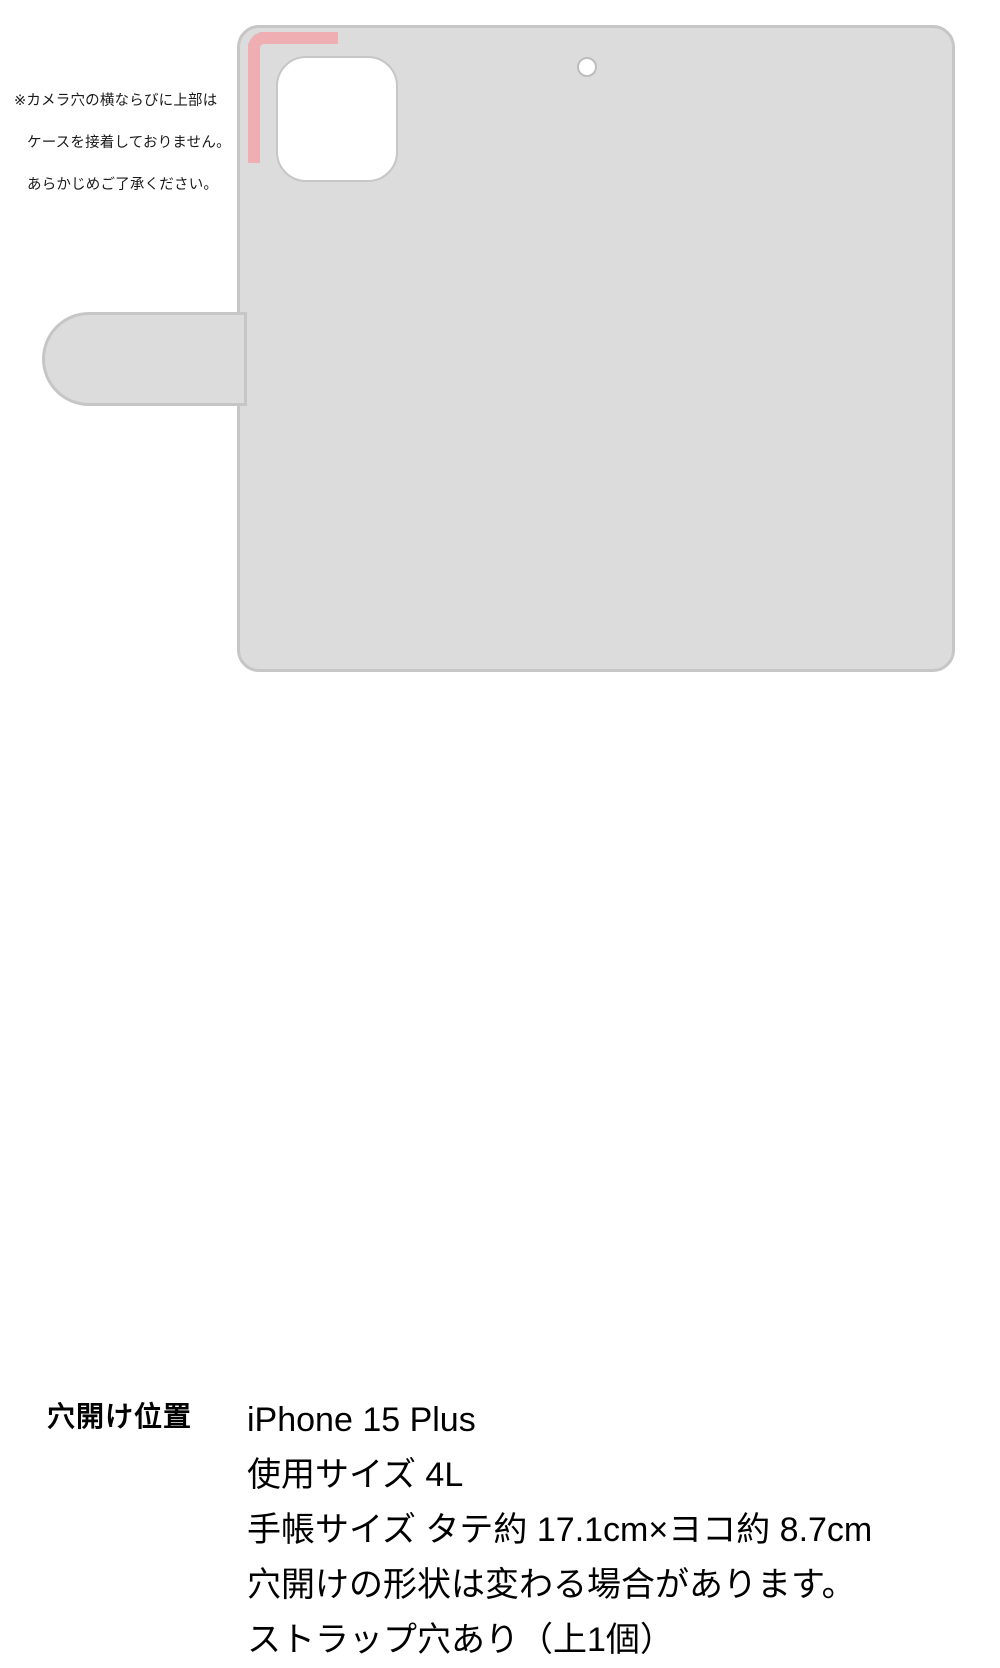 The width and height of the screenshot is (1000, 1668). What do you see at coordinates (587, 67) in the screenshot?
I see `strap-hole` at bounding box center [587, 67].